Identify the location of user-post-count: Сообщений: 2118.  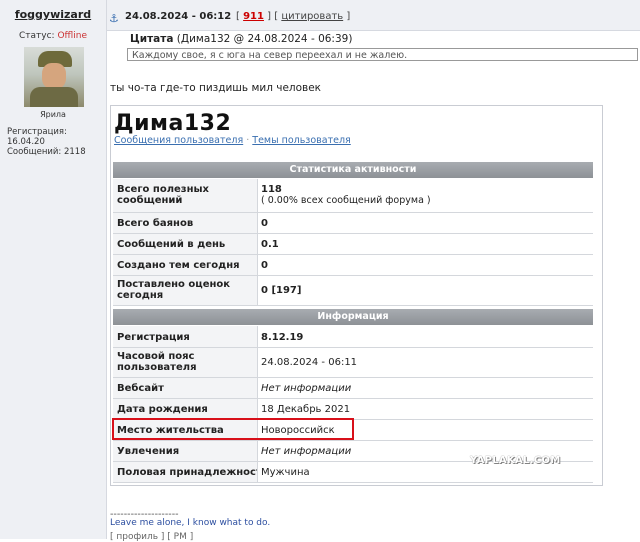
(46, 152).